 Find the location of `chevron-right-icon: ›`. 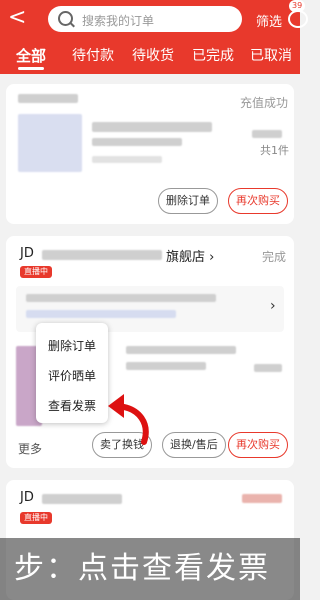

chevron-right-icon: › is located at coordinates (273, 306).